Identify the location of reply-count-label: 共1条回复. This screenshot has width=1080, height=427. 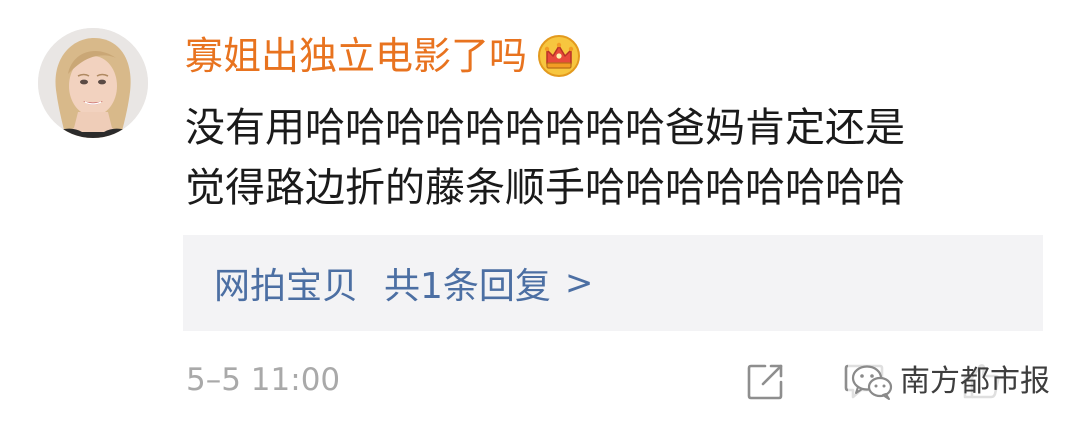
(467, 283).